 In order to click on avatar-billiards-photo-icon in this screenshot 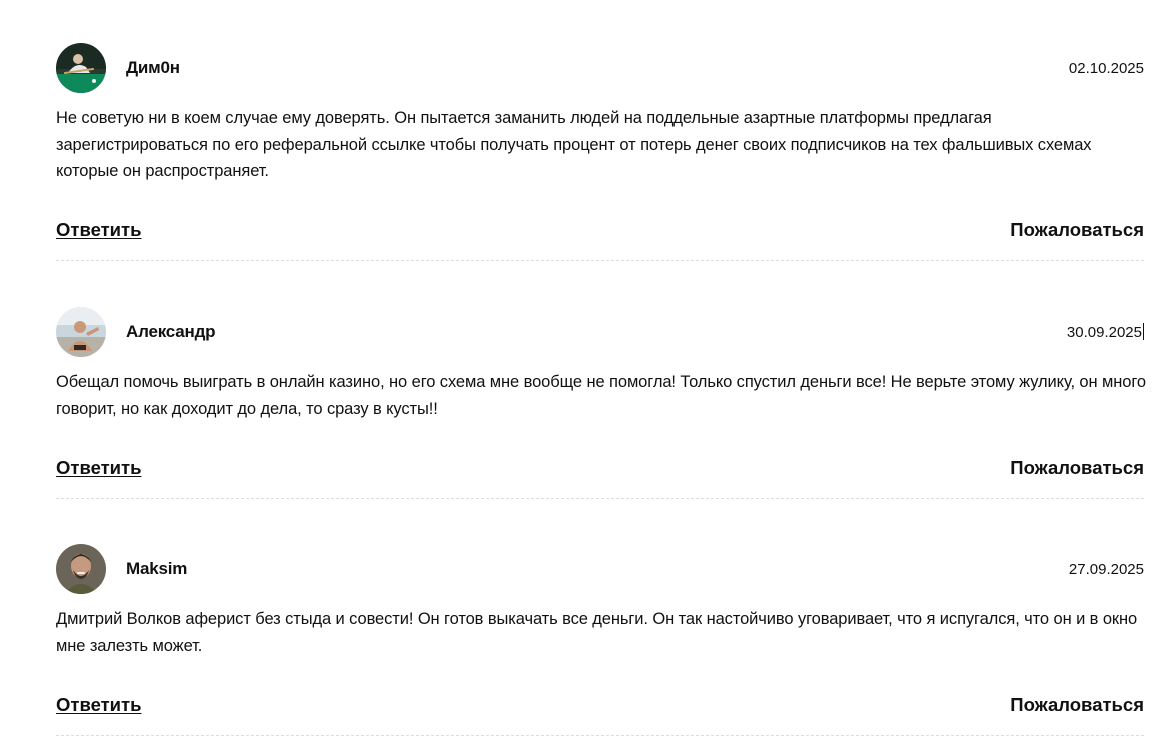, I will do `click(81, 68)`.